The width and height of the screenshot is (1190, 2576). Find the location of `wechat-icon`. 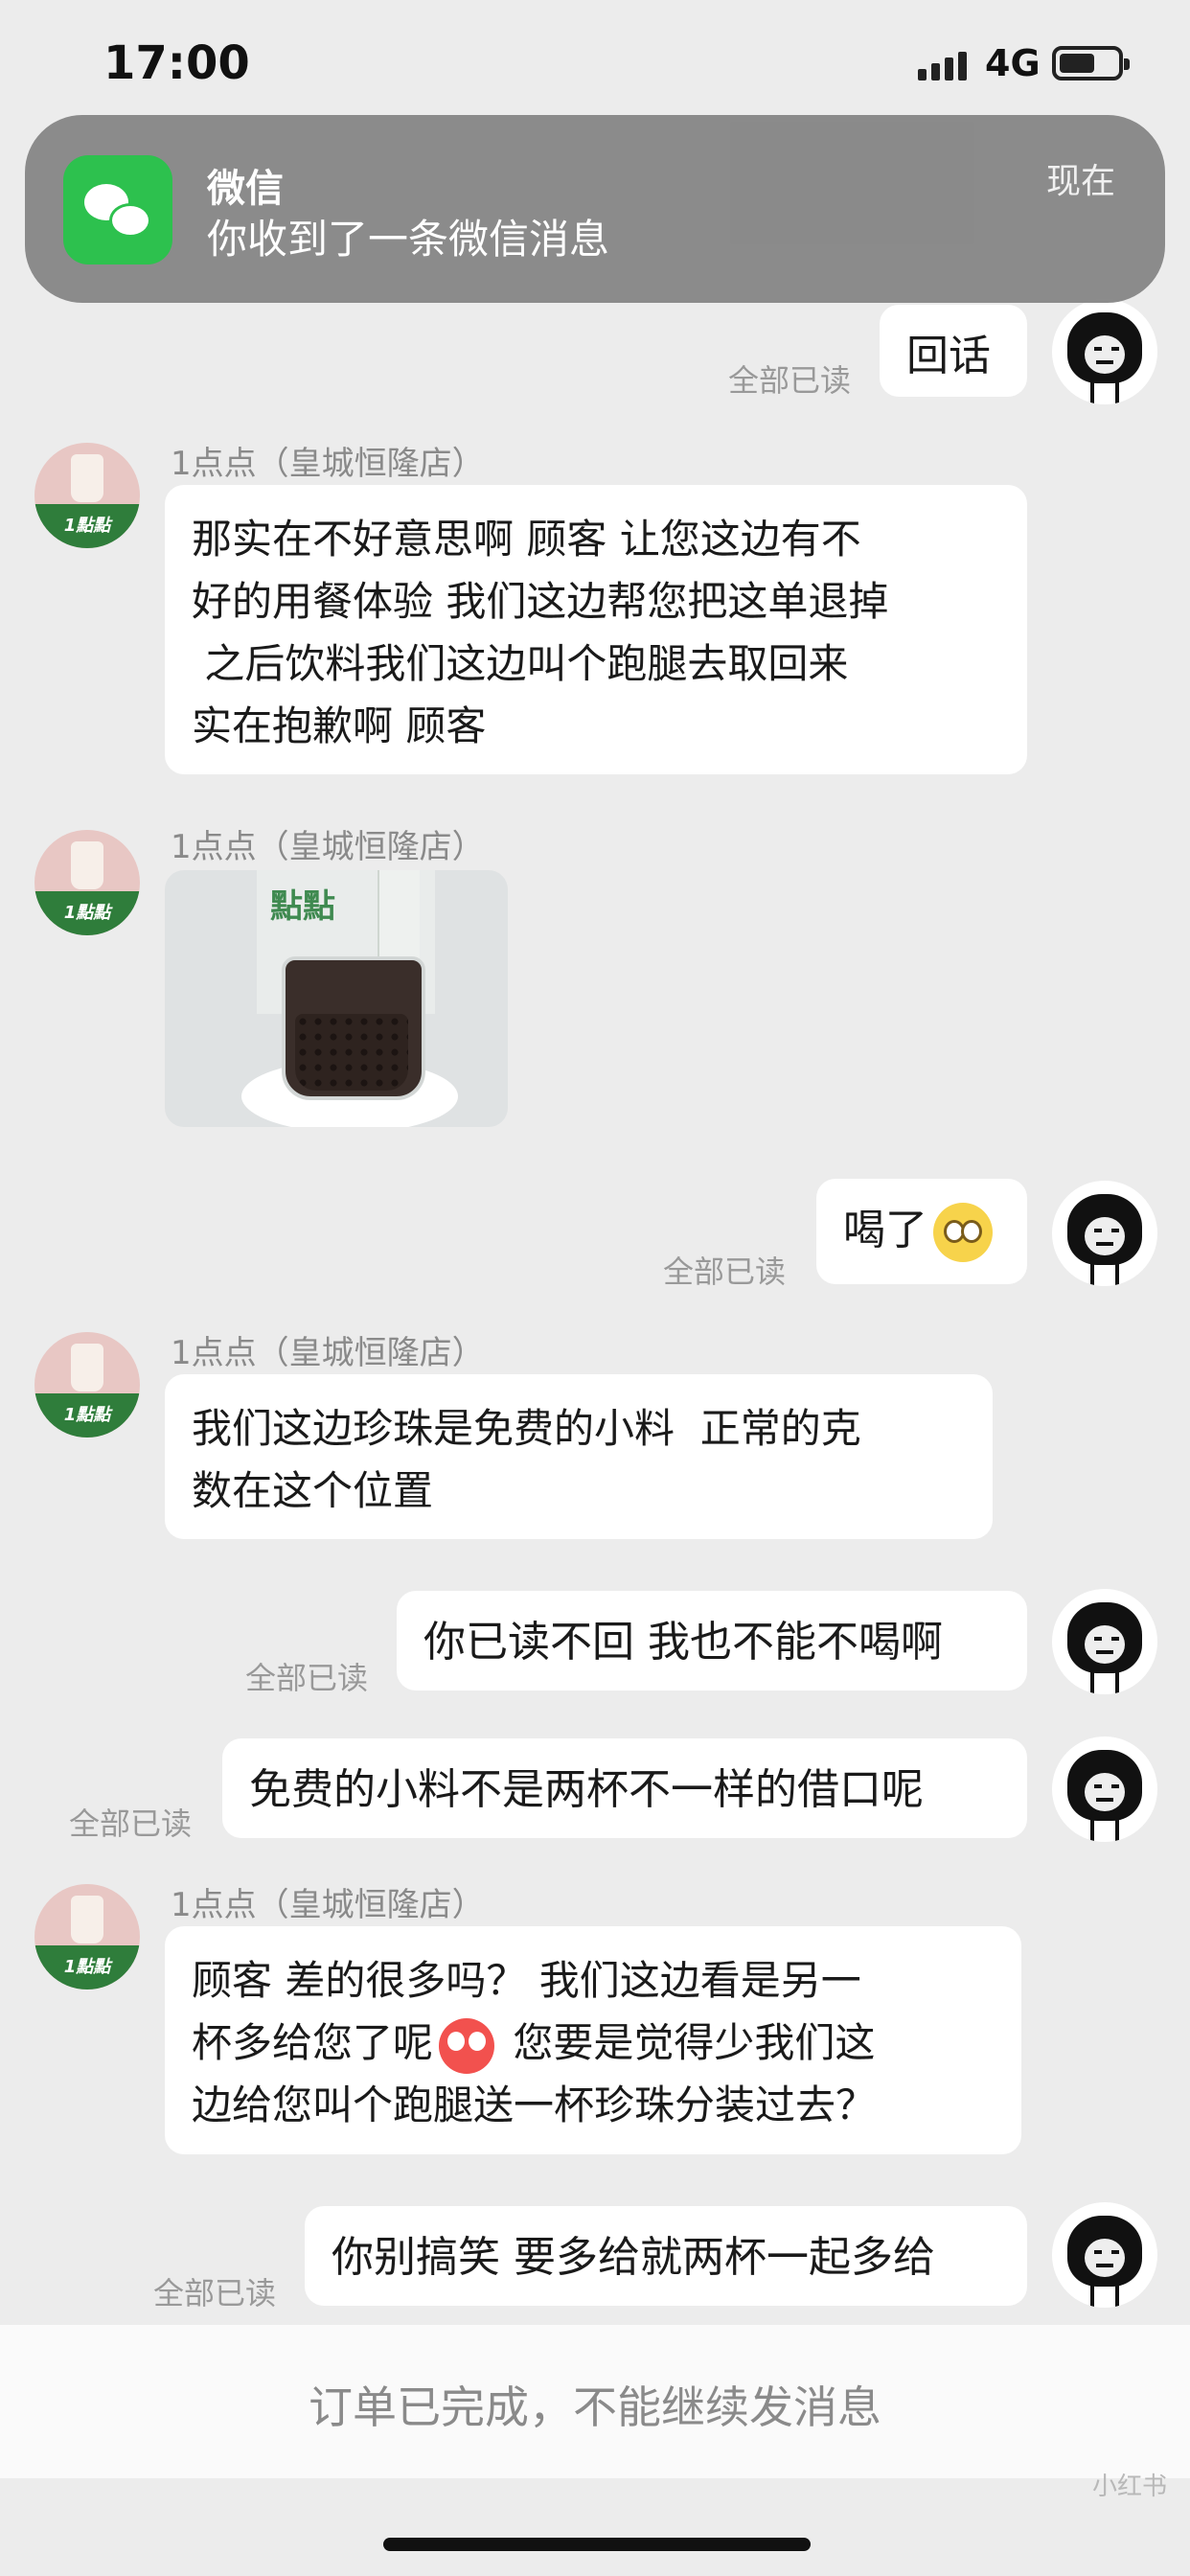

wechat-icon is located at coordinates (118, 209).